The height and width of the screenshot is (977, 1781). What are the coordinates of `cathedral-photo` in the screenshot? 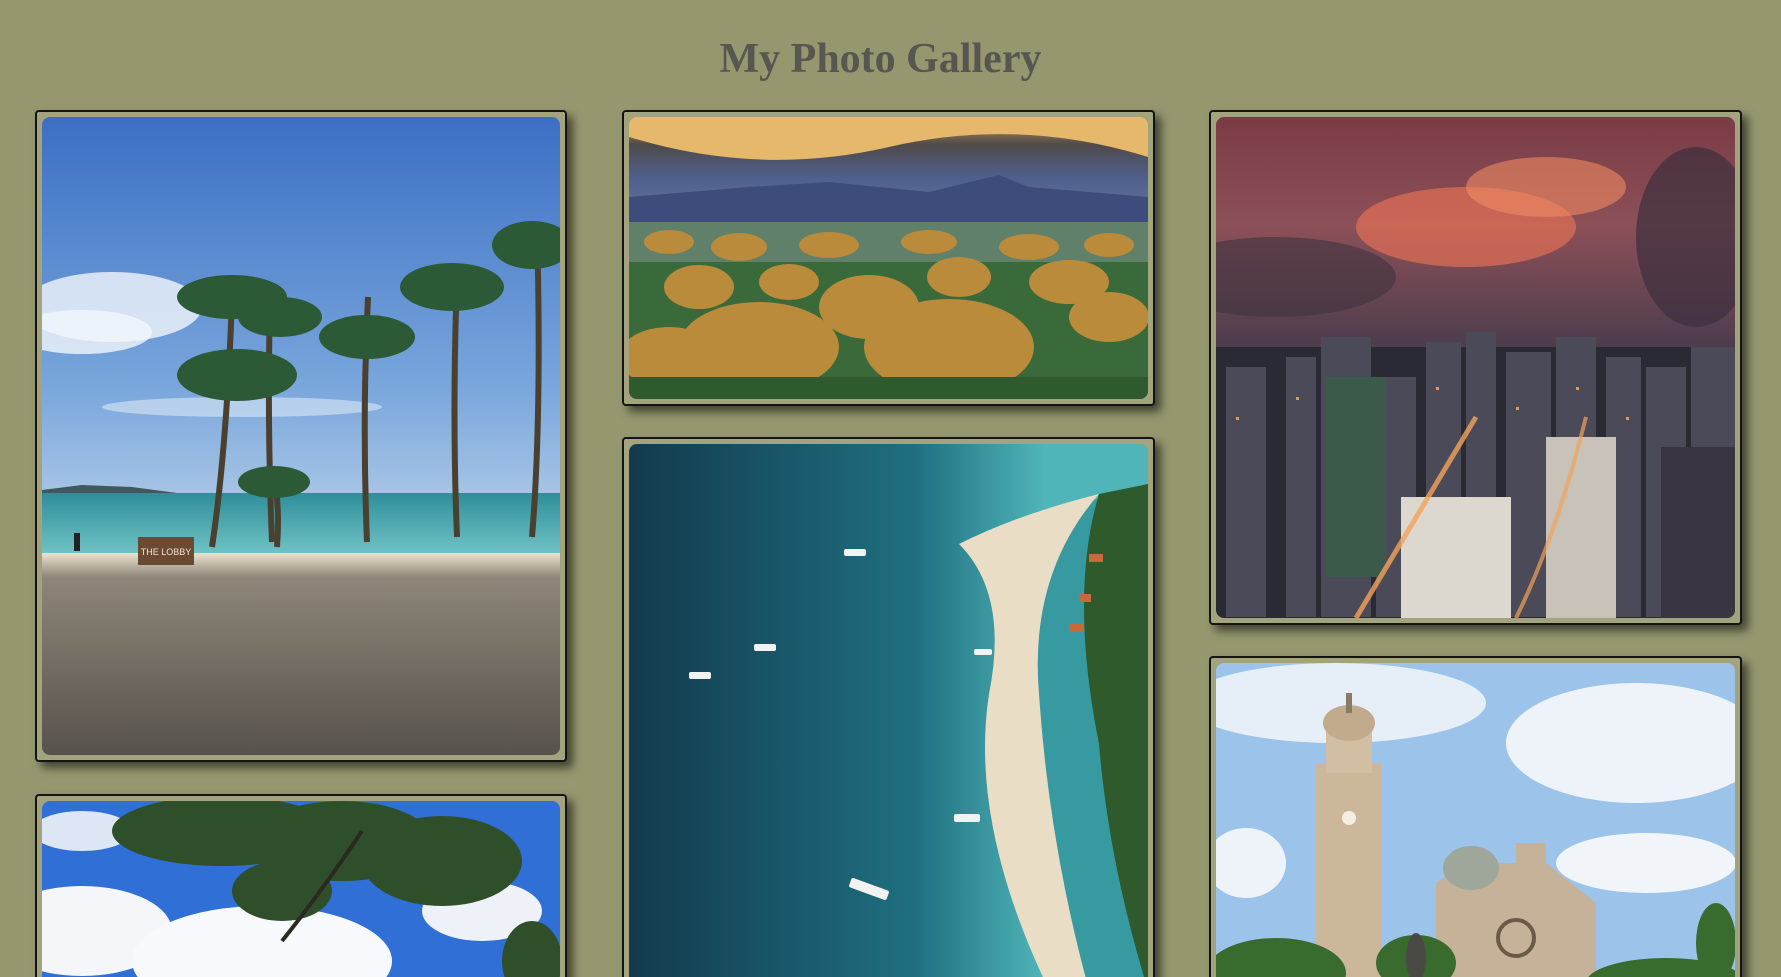 It's located at (1475, 820).